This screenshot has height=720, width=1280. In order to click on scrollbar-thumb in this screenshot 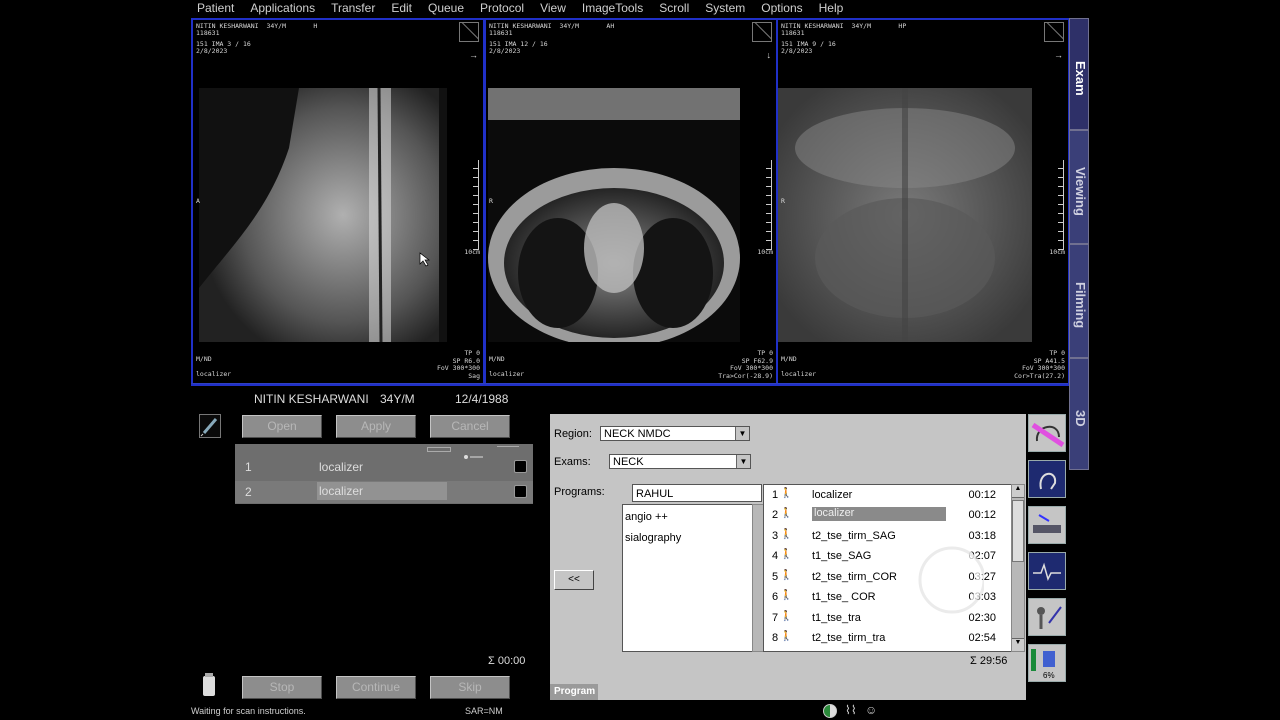, I will do `click(1018, 531)`.